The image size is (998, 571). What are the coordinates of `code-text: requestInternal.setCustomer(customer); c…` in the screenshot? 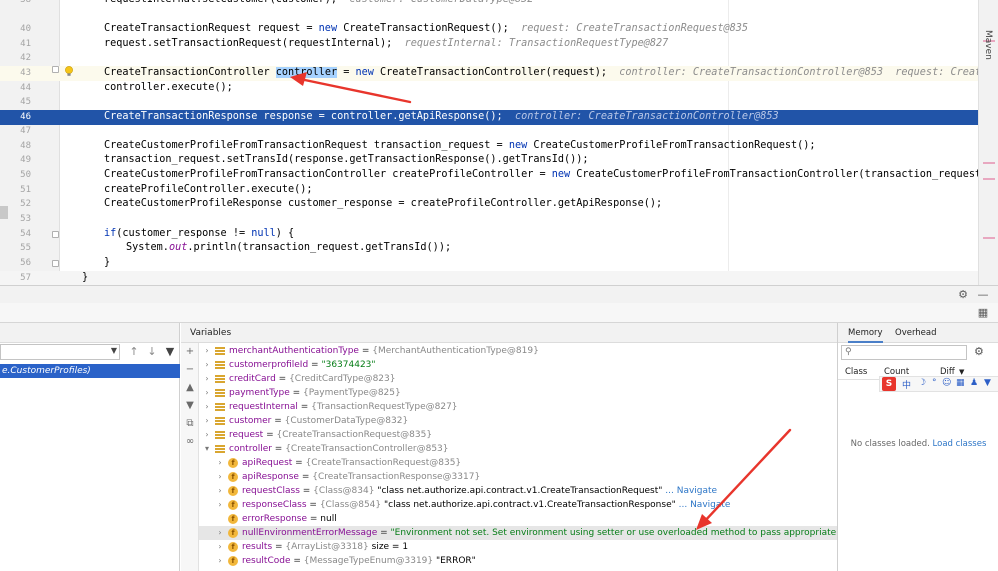 It's located at (318, 4).